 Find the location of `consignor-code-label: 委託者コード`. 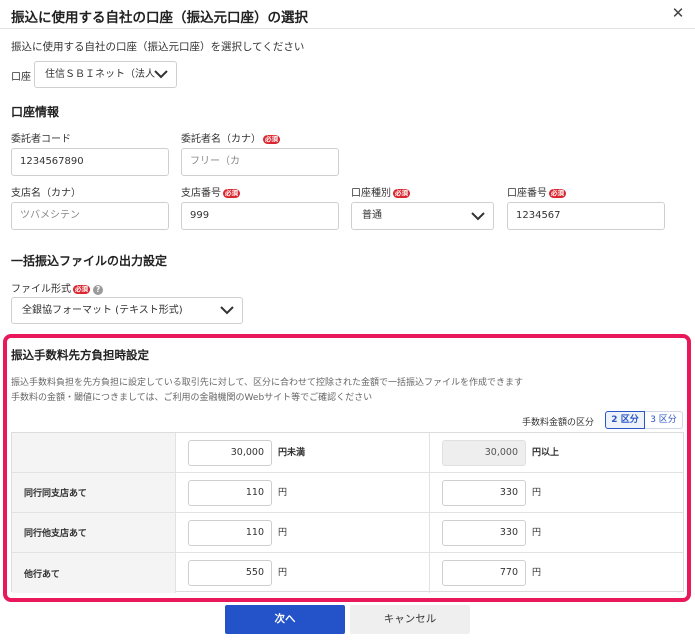

consignor-code-label: 委託者コード is located at coordinates (41, 139).